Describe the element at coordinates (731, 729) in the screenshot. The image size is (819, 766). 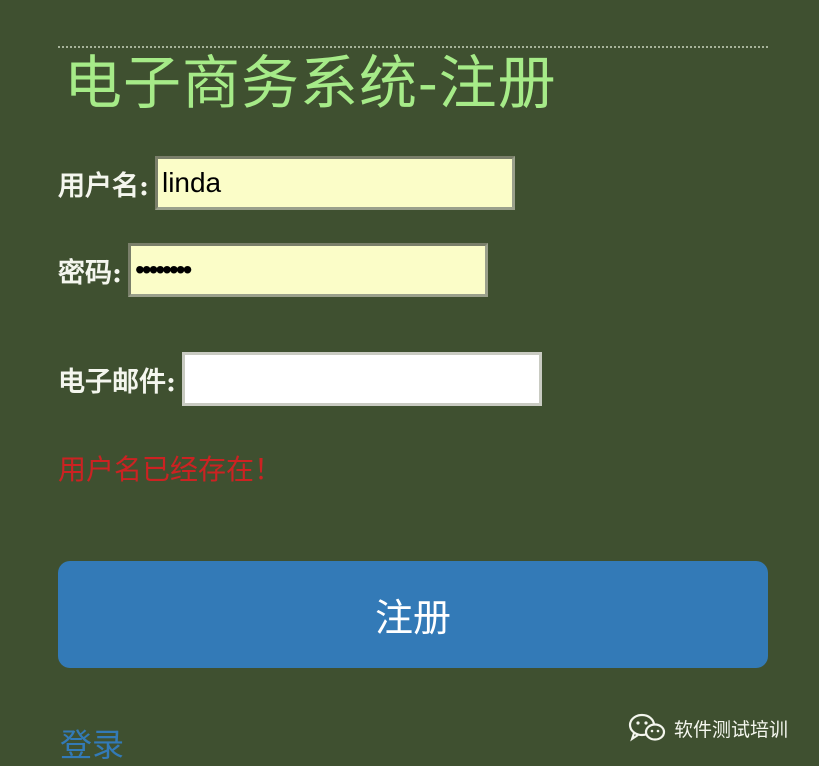
I see `watermark-text: 软件测试培训` at that location.